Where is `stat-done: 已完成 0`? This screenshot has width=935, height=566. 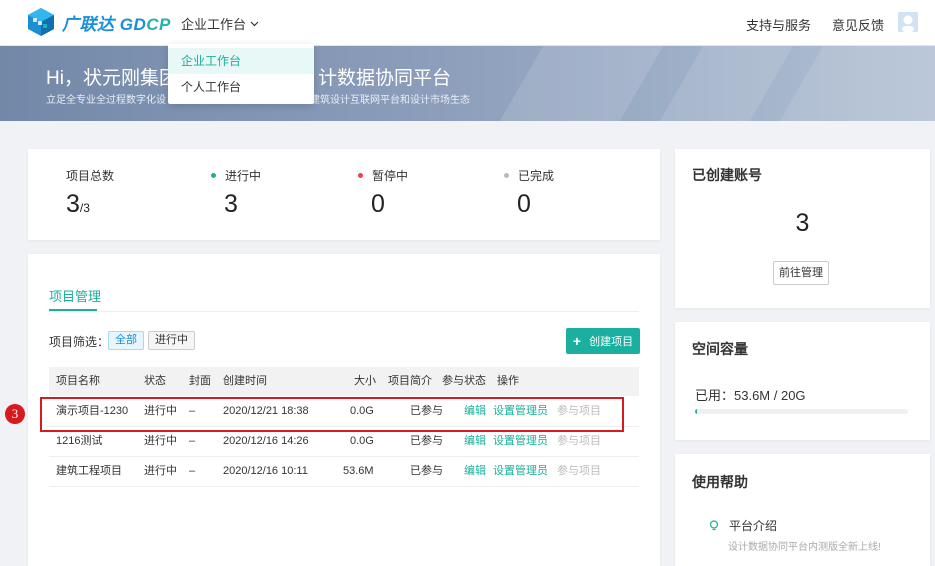
stat-done: 已完成 0 is located at coordinates (529, 193).